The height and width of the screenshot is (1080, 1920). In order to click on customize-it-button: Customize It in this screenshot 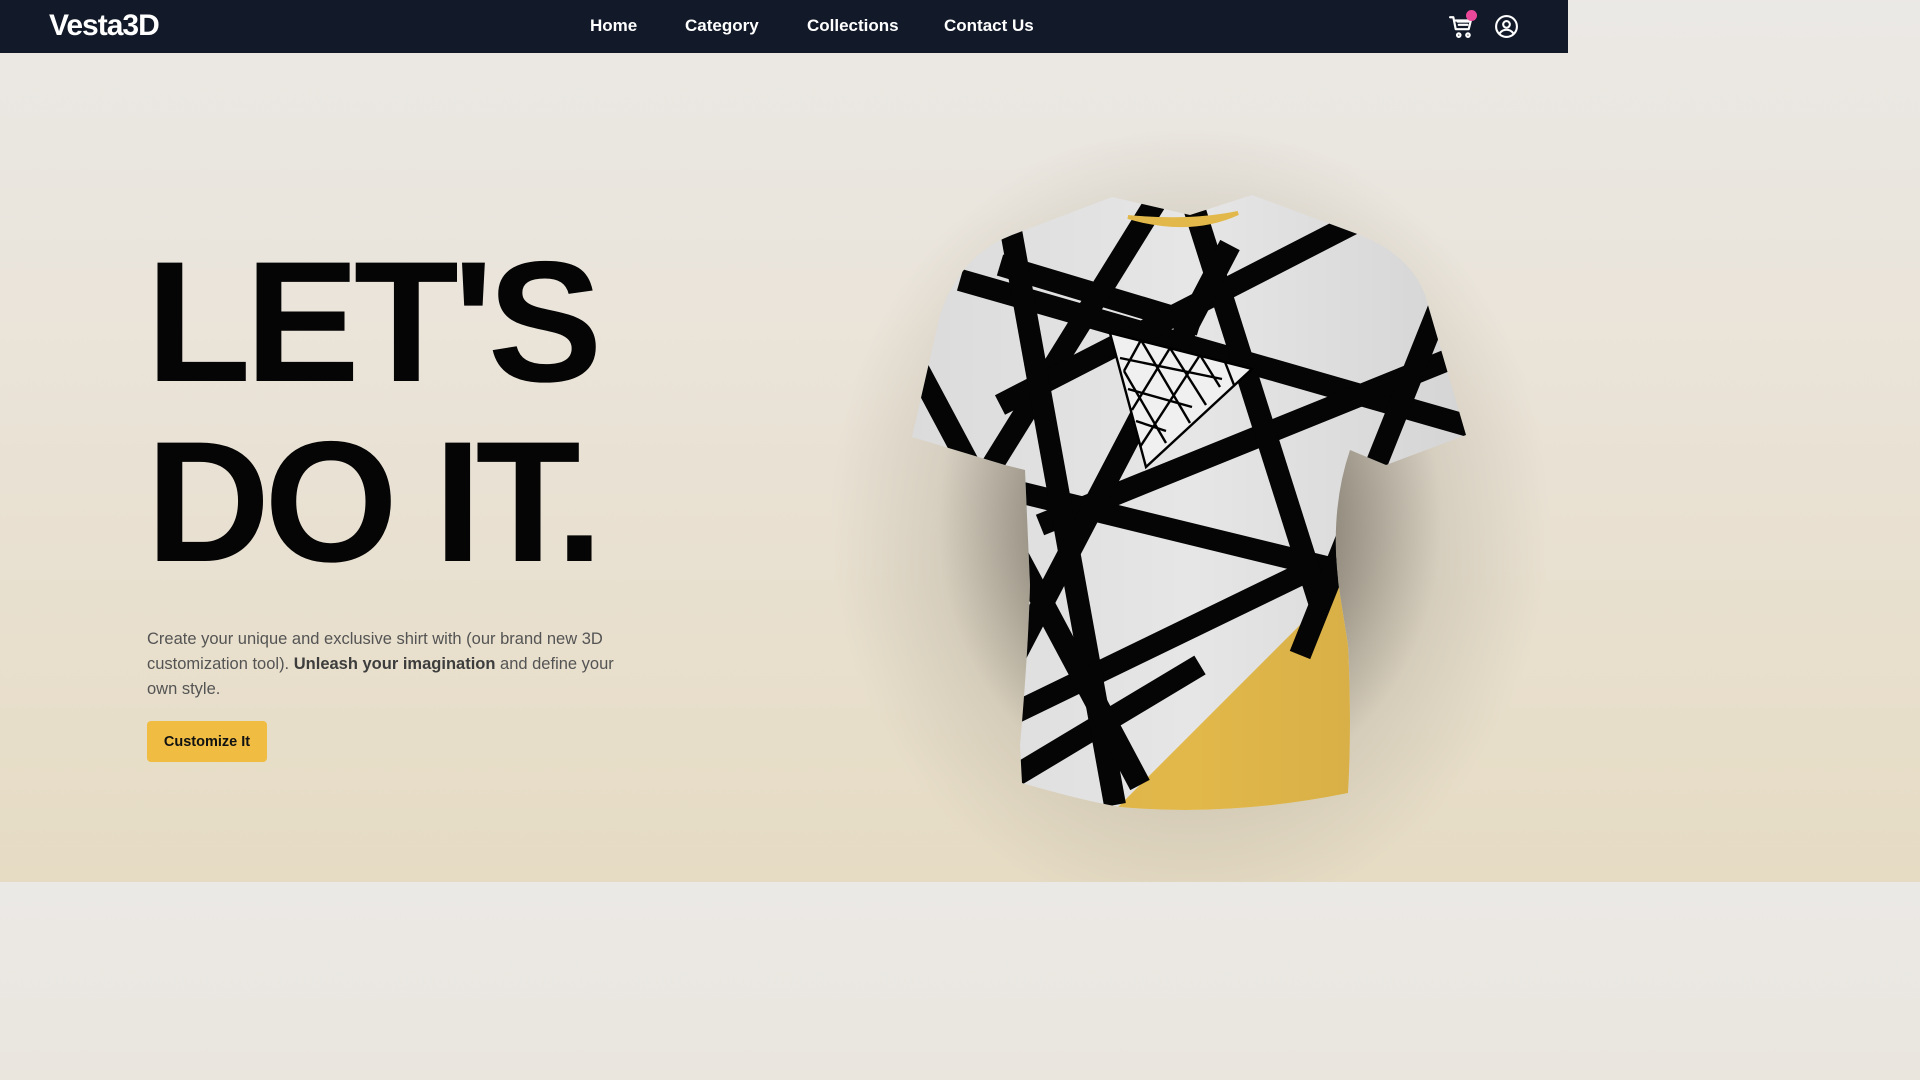, I will do `click(207, 741)`.